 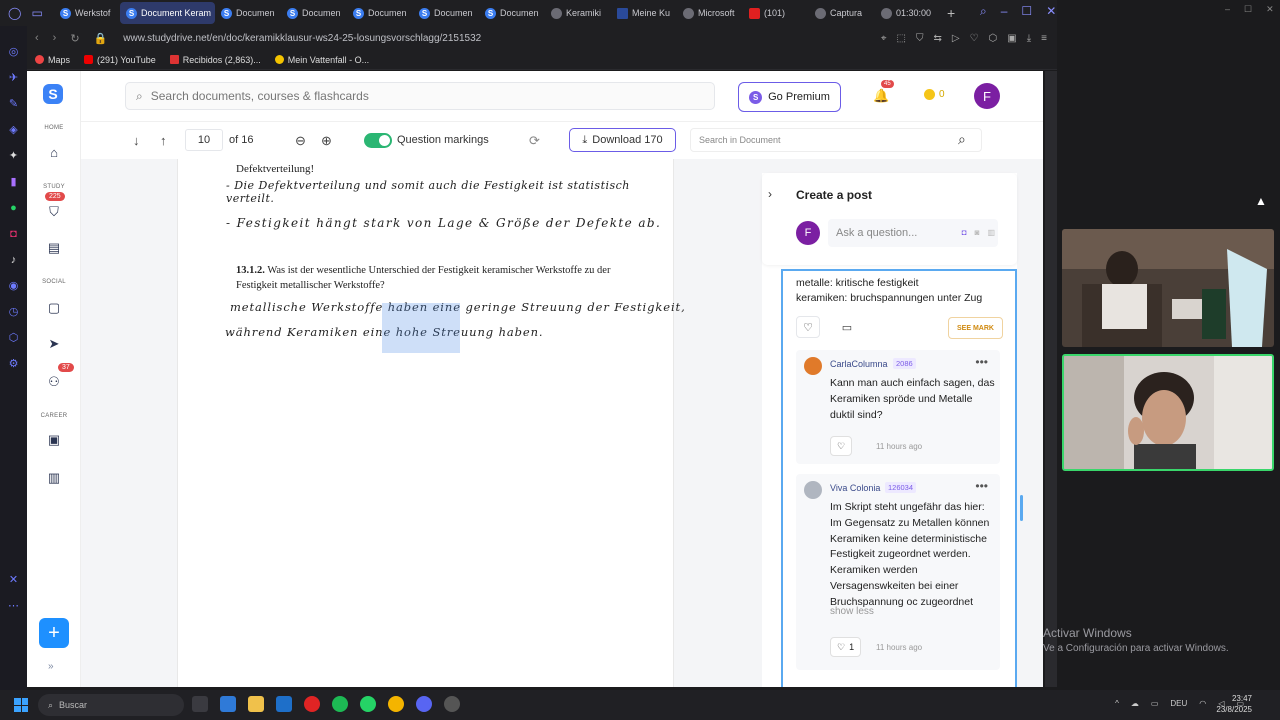 What do you see at coordinates (975, 328) in the screenshot?
I see `see-mark-button: SEE MARK` at bounding box center [975, 328].